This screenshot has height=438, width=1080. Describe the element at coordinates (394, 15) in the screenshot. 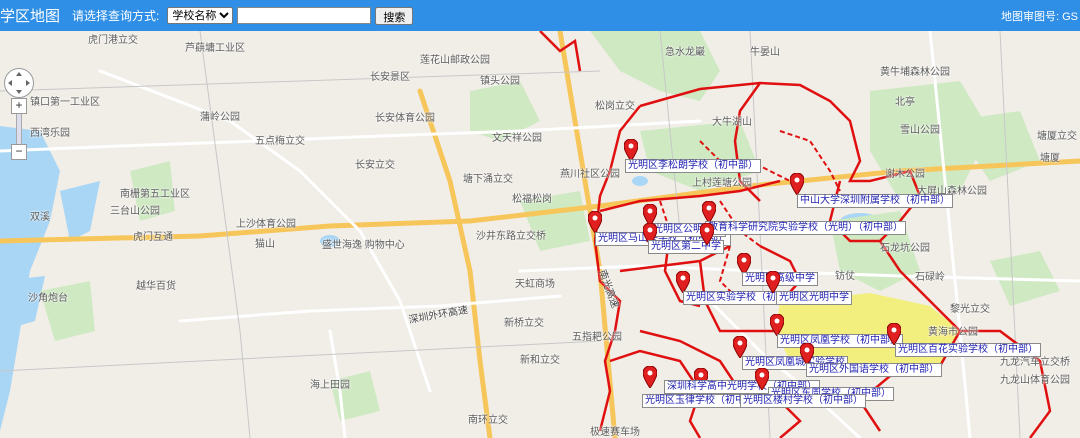

I see `search-button: 搜索` at that location.